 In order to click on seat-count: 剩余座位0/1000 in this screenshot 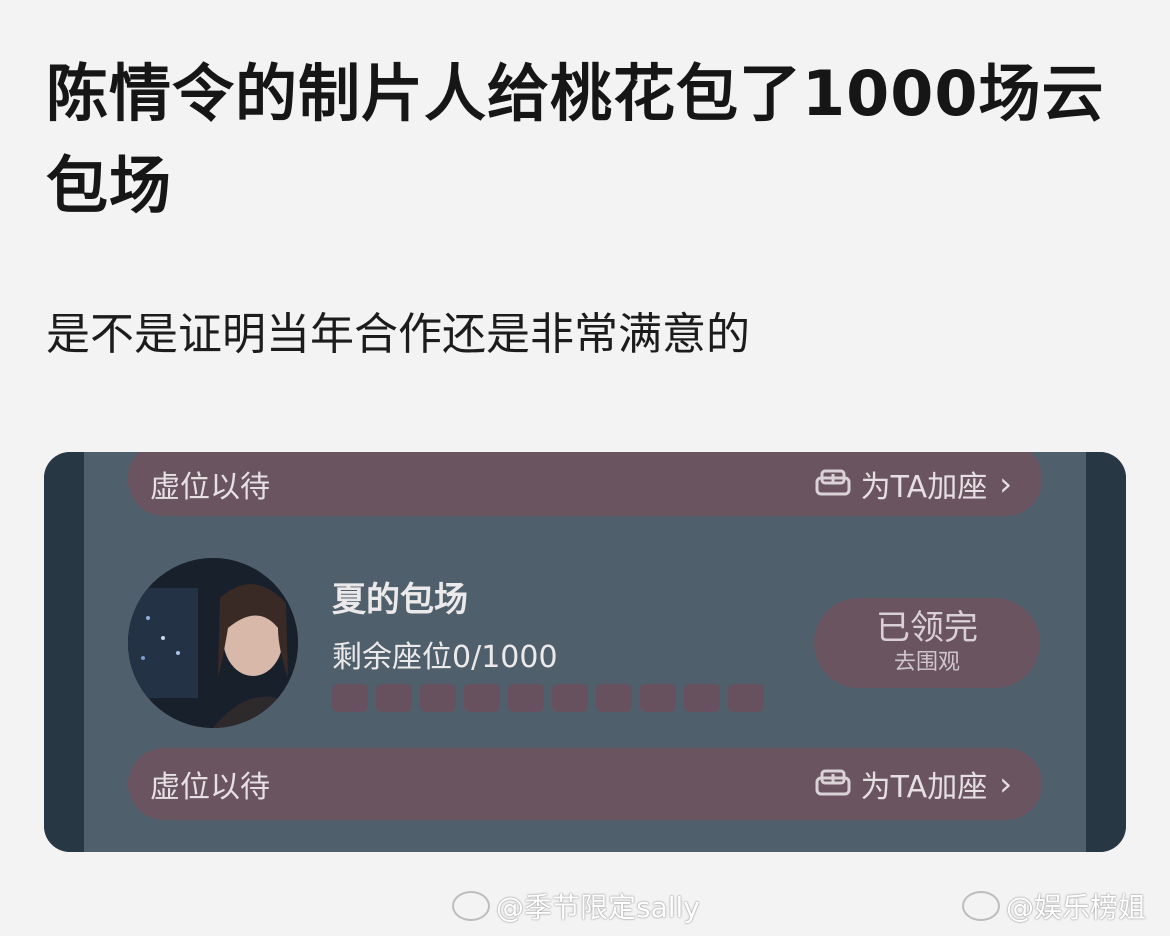, I will do `click(445, 657)`.